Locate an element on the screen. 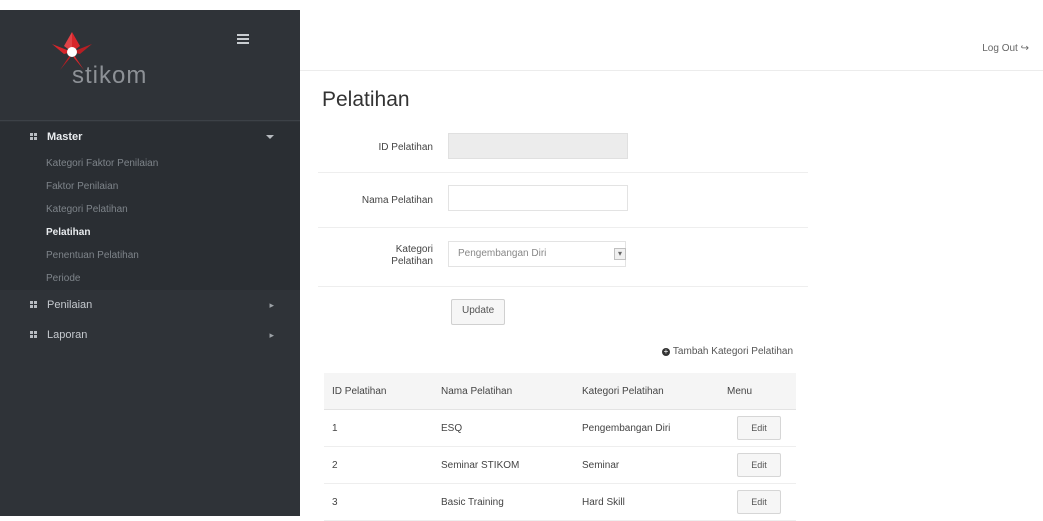 The width and height of the screenshot is (1043, 521). id-pelatihan-input is located at coordinates (538, 146).